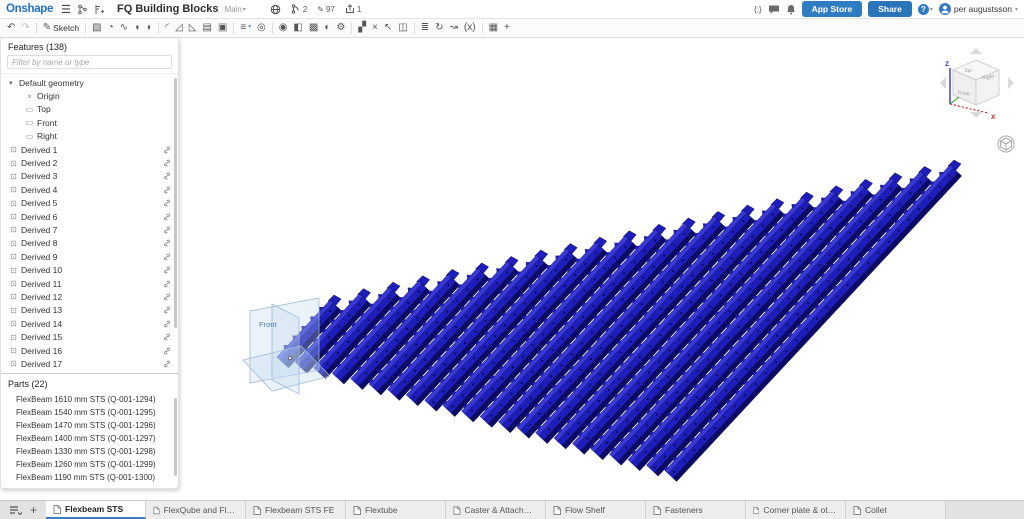 Image resolution: width=1024 pixels, height=519 pixels. What do you see at coordinates (470, 28) in the screenshot?
I see `variables-icon: (x)` at bounding box center [470, 28].